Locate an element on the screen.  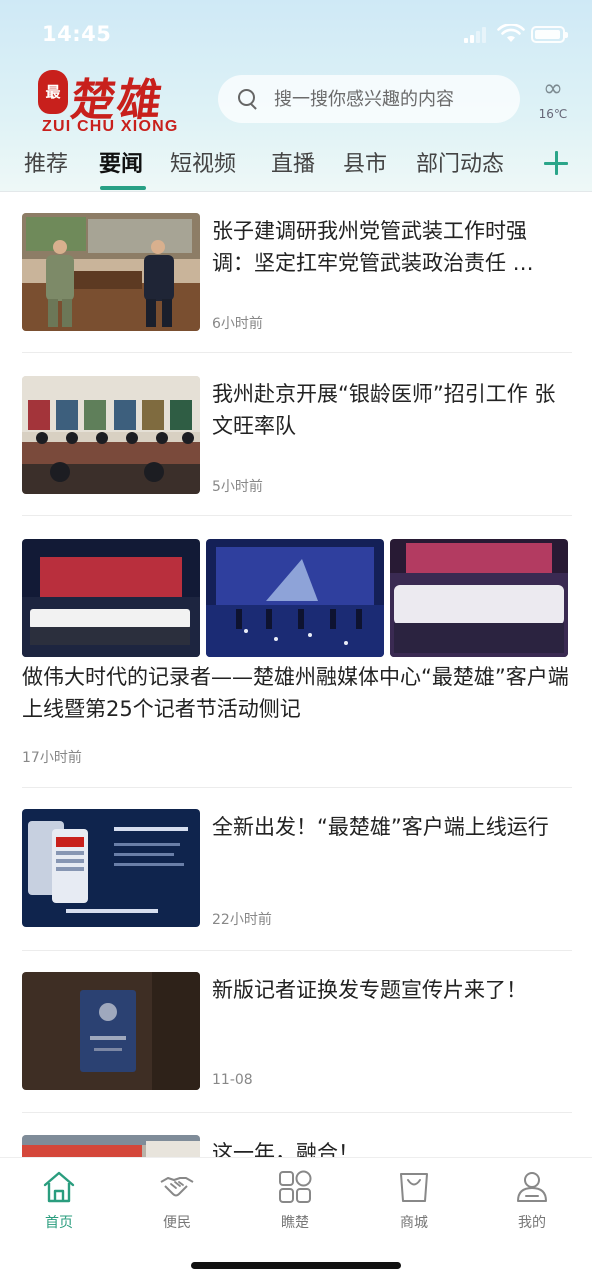
tab-short-video: 短视频 is located at coordinates (203, 162).